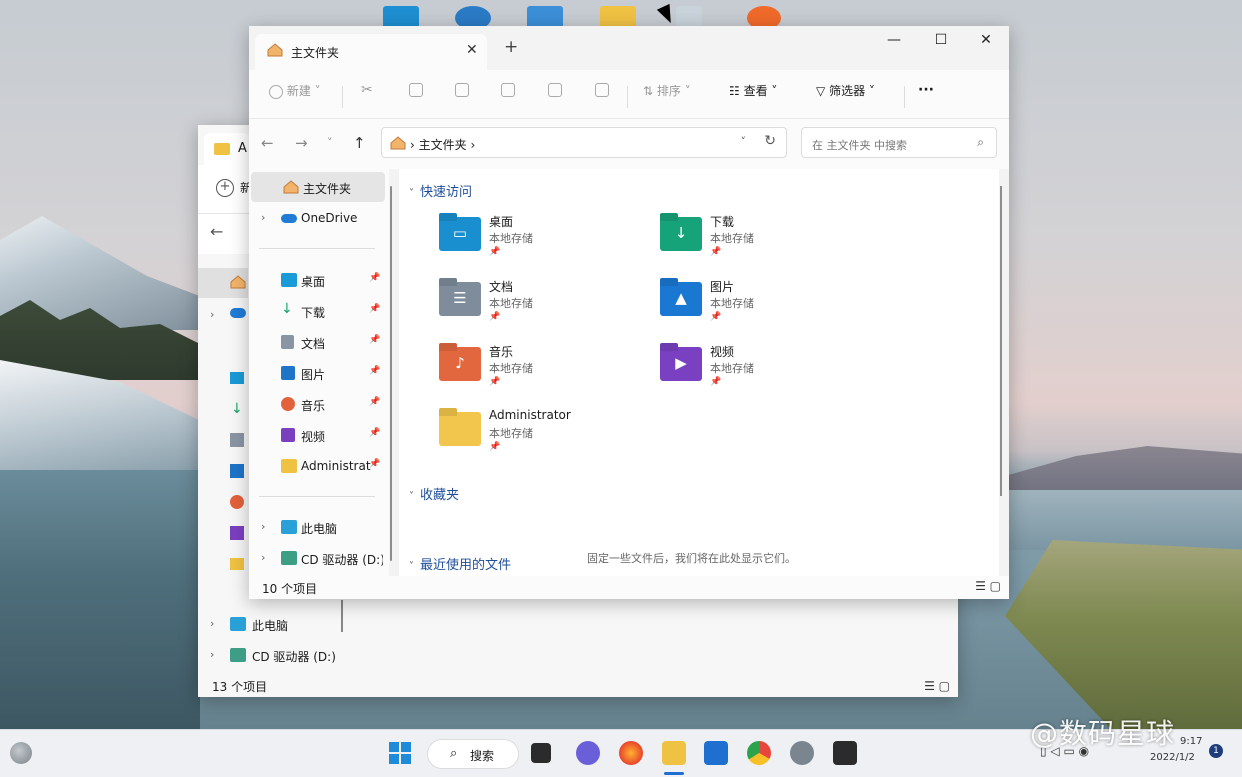 This screenshot has width=1242, height=777. What do you see at coordinates (760, 306) in the screenshot?
I see `folder-tile-pictures: ▲ 图片 本地存储 📌` at bounding box center [760, 306].